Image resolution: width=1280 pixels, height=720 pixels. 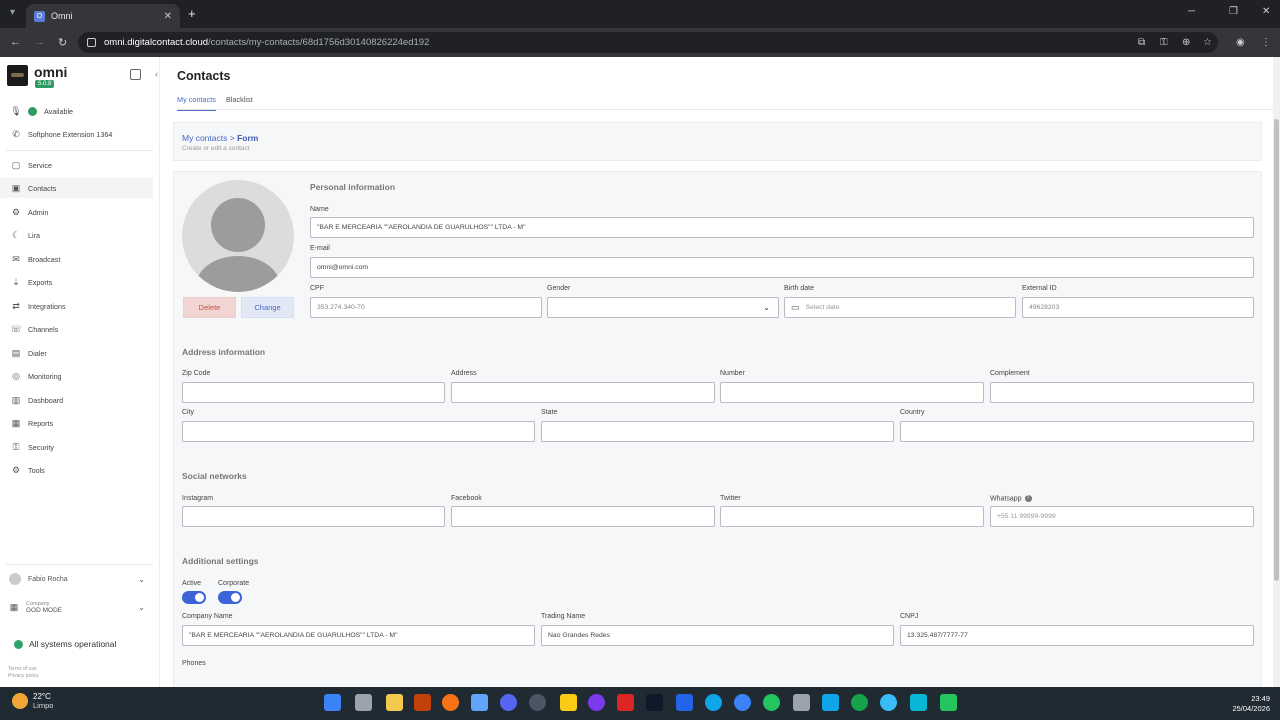 What do you see at coordinates (76, 165) in the screenshot?
I see `sidebar-item-service: ▢ Service` at bounding box center [76, 165].